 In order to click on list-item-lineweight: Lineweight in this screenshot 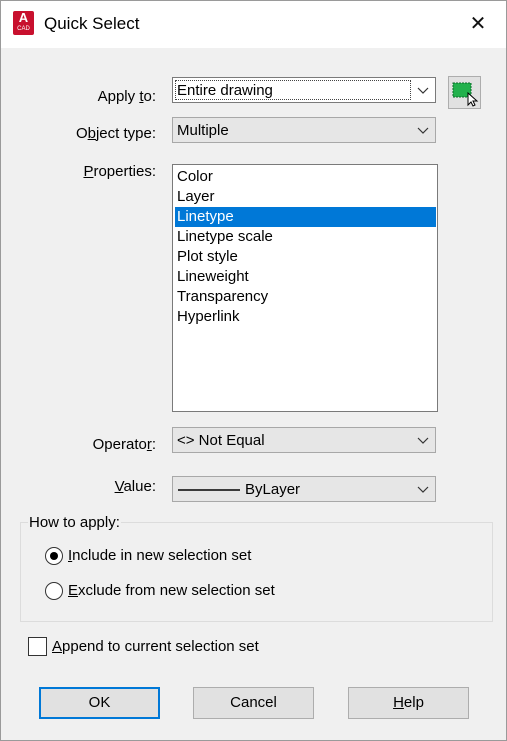, I will do `click(305, 277)`.